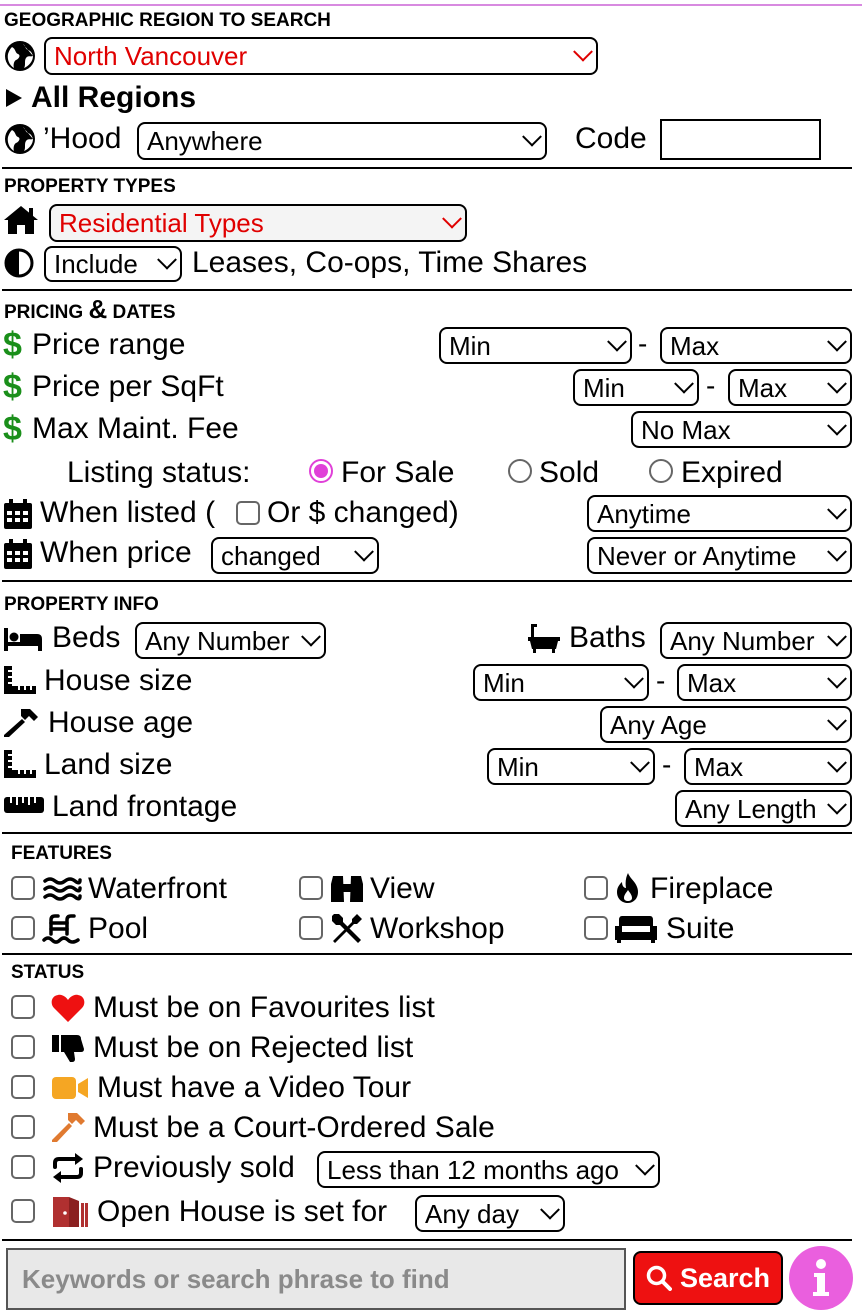  Describe the element at coordinates (159, 472) in the screenshot. I see `listing-status-label: Listing status:` at that location.